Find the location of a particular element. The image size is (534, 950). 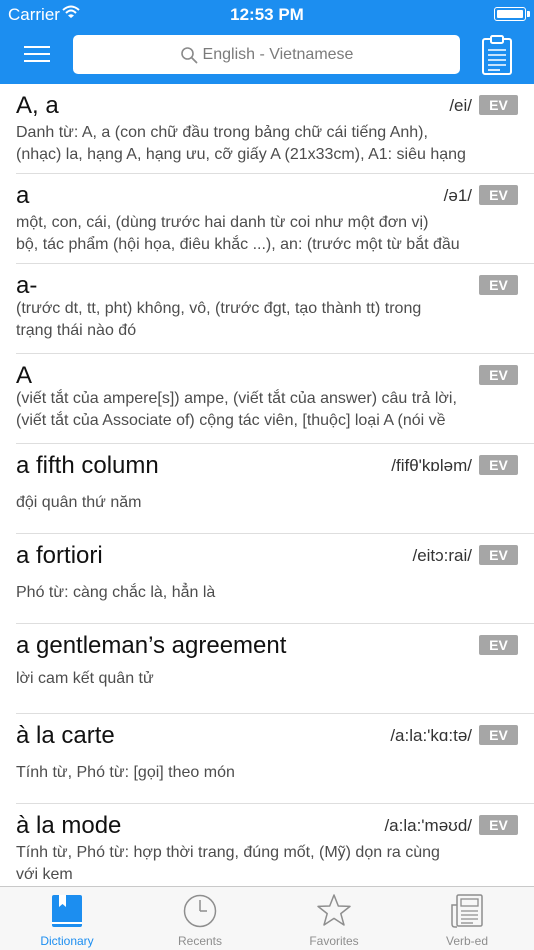

entry-pronunciation: /a:la:'kɑ:tə/ is located at coordinates (431, 735).